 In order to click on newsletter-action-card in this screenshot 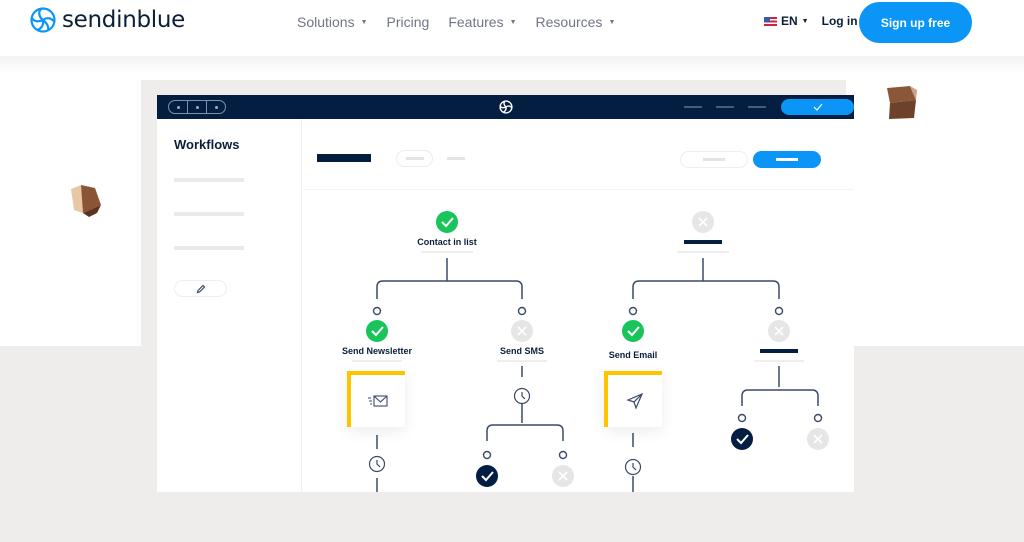, I will do `click(376, 399)`.